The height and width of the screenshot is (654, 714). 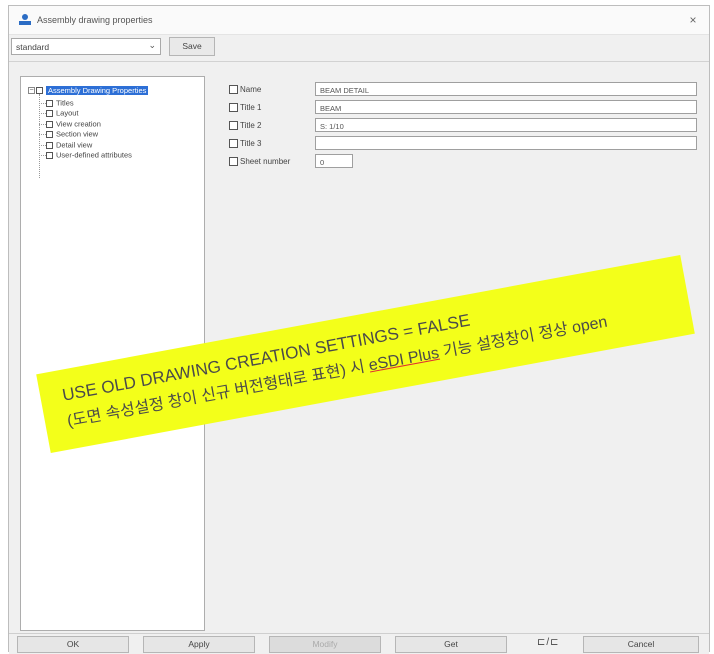 What do you see at coordinates (94, 155) in the screenshot?
I see `tree-item-label: User-defined attributes` at bounding box center [94, 155].